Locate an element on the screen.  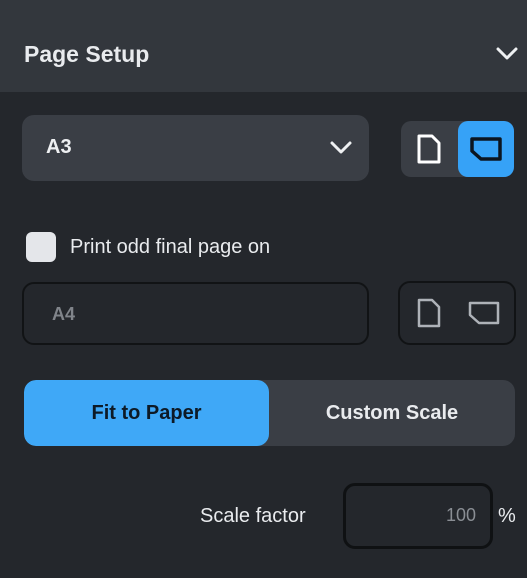
fit-to-paper-option: Fit to Paper is located at coordinates (146, 413).